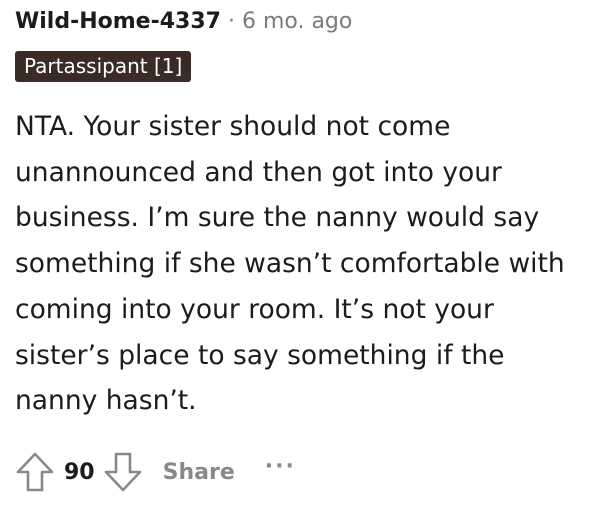  What do you see at coordinates (297, 21) in the screenshot?
I see `comment-timestamp: 6 mo. ago` at bounding box center [297, 21].